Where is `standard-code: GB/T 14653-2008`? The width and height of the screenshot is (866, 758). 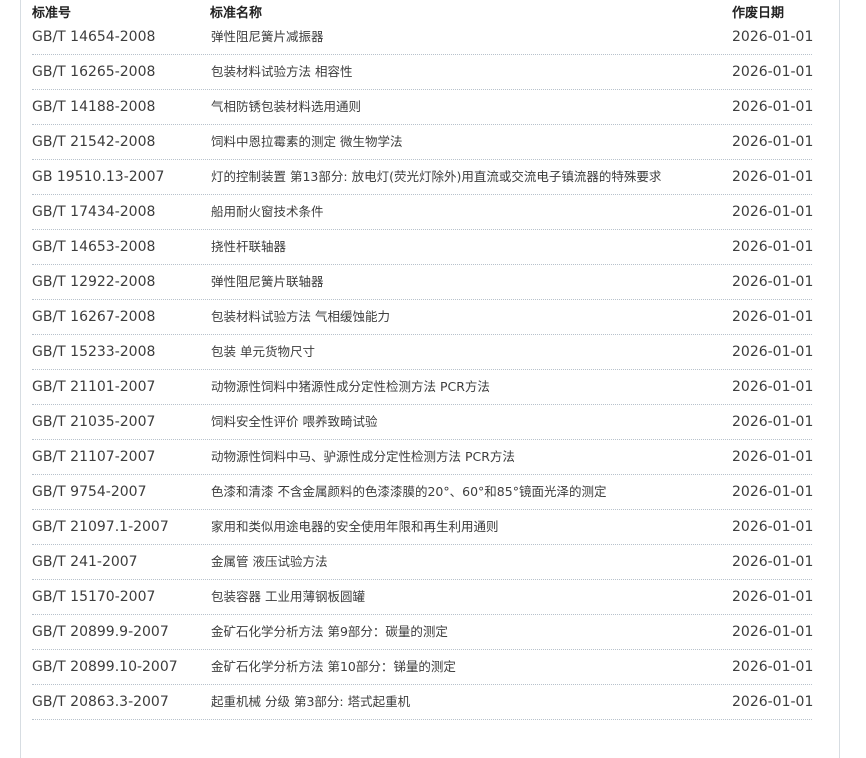 standard-code: GB/T 14653-2008 is located at coordinates (94, 247).